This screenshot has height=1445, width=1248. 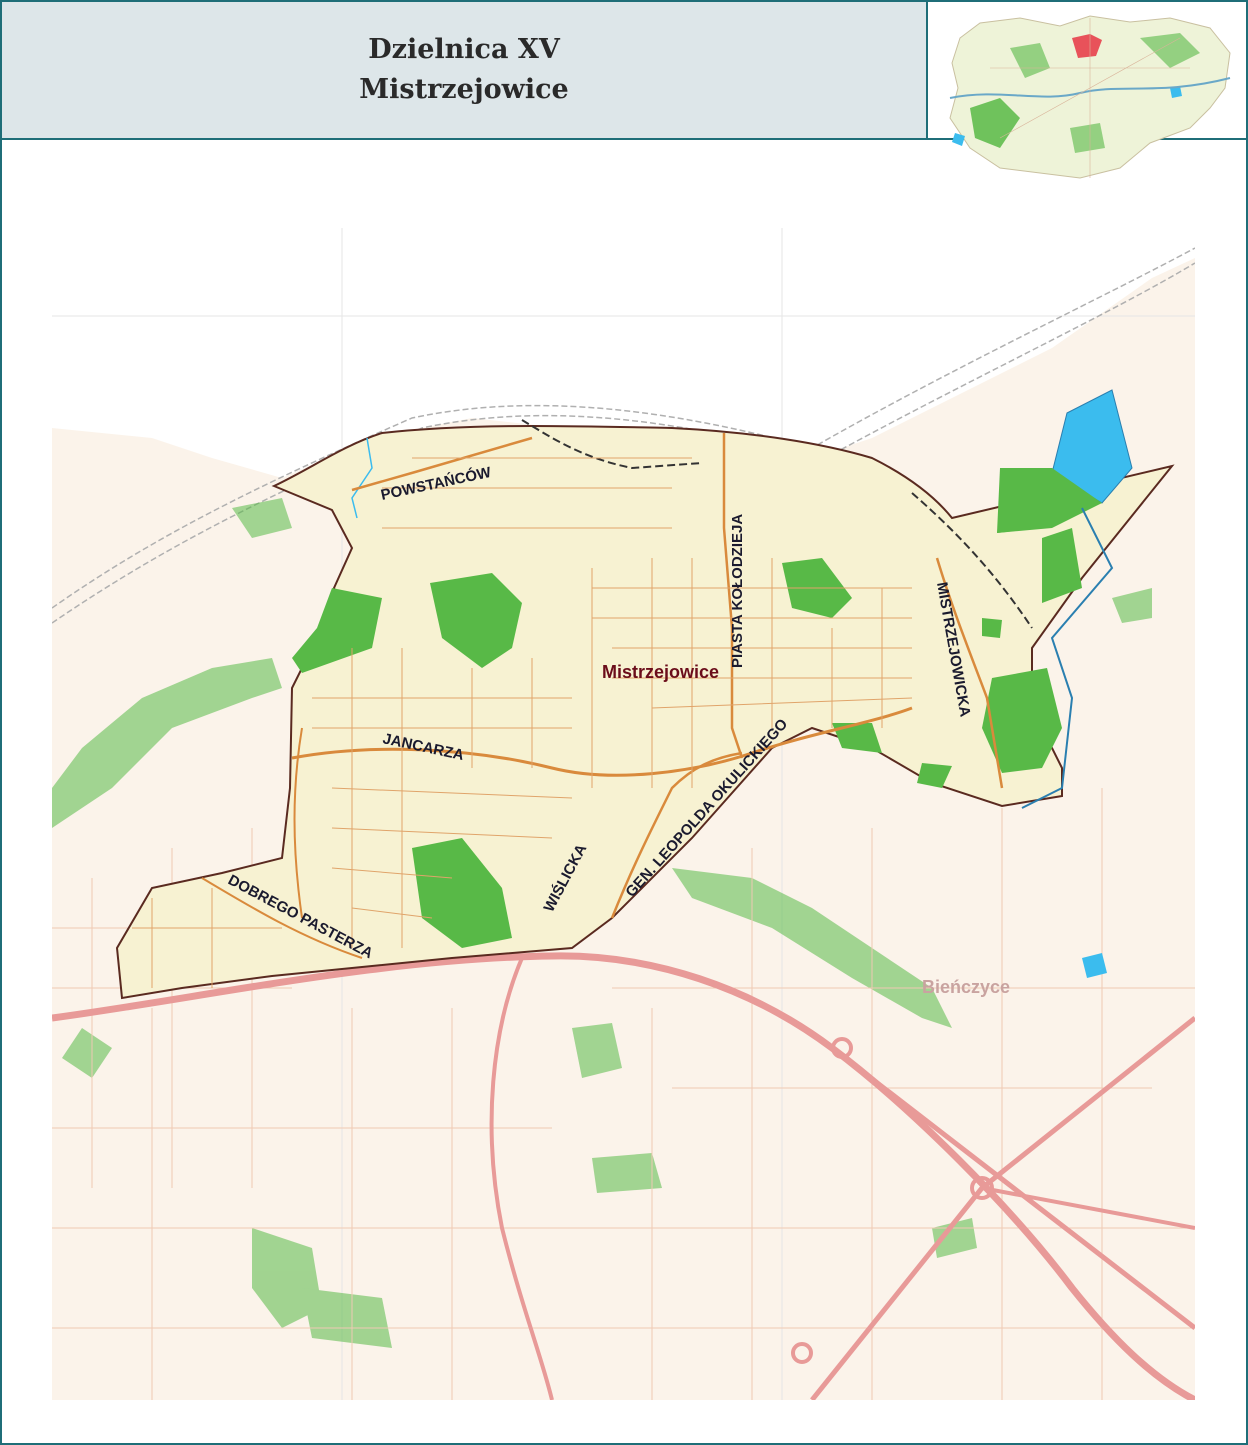 What do you see at coordinates (464, 89) in the screenshot?
I see `page-subtitle: Mistrzejowice` at bounding box center [464, 89].